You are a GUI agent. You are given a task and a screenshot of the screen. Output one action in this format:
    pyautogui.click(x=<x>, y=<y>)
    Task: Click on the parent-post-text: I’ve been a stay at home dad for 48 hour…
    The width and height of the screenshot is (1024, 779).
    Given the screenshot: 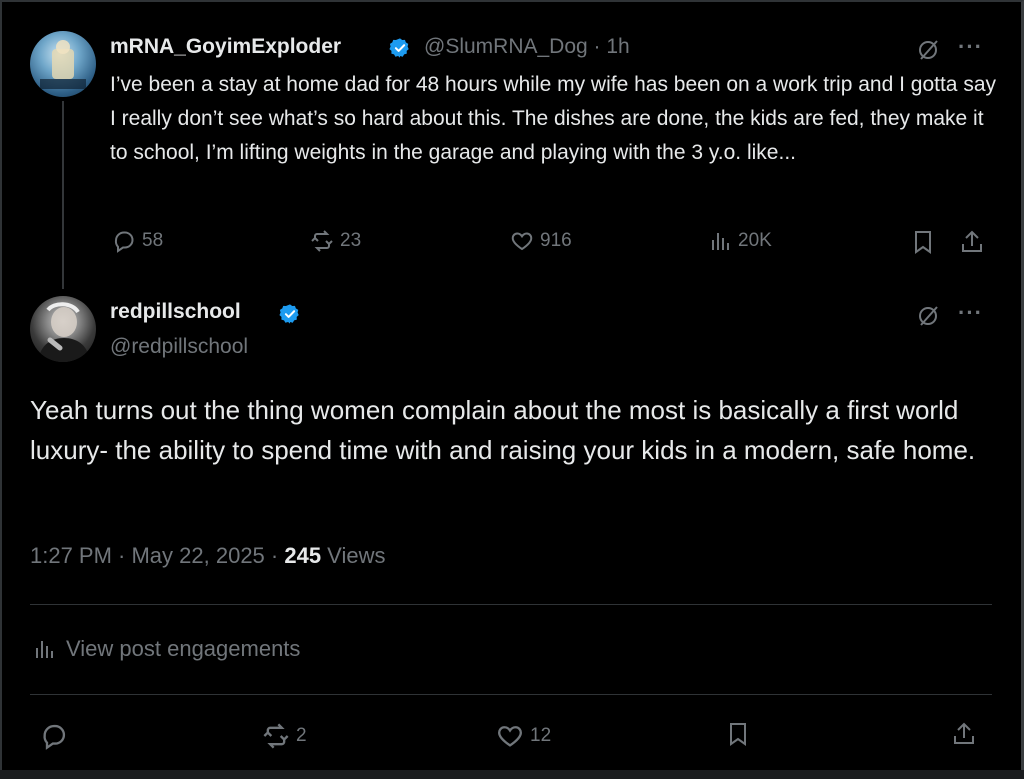 What is the action you would take?
    pyautogui.click(x=553, y=118)
    